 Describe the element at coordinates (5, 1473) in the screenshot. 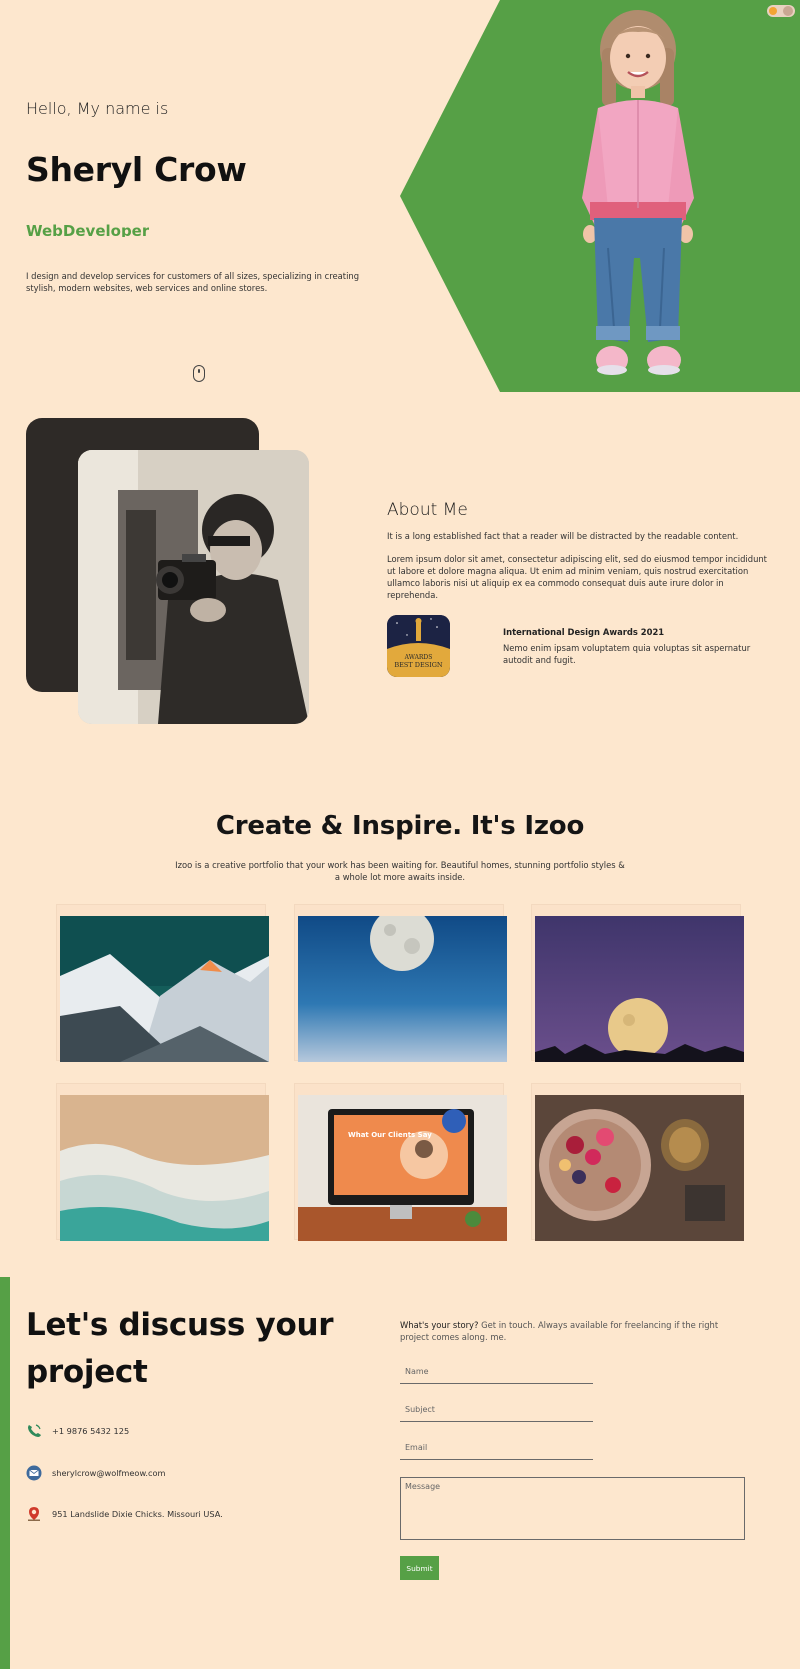

I see `contact-accent-bar` at that location.